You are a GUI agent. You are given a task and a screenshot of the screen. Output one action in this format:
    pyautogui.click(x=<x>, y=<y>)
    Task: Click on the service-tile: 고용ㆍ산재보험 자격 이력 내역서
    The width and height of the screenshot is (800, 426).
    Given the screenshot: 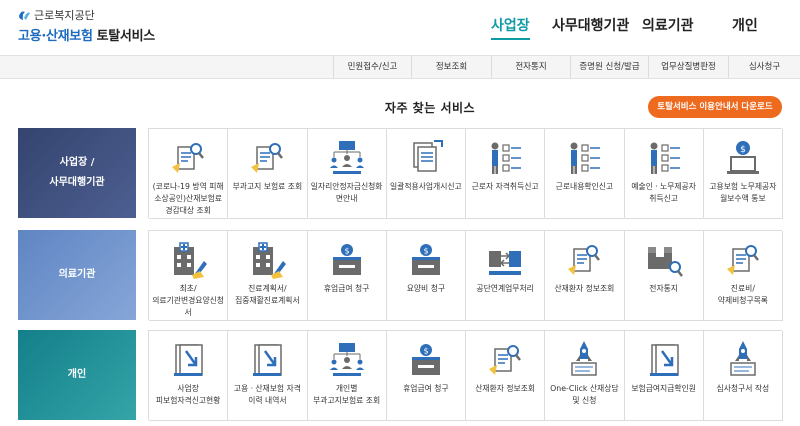 What is the action you would take?
    pyautogui.click(x=268, y=376)
    